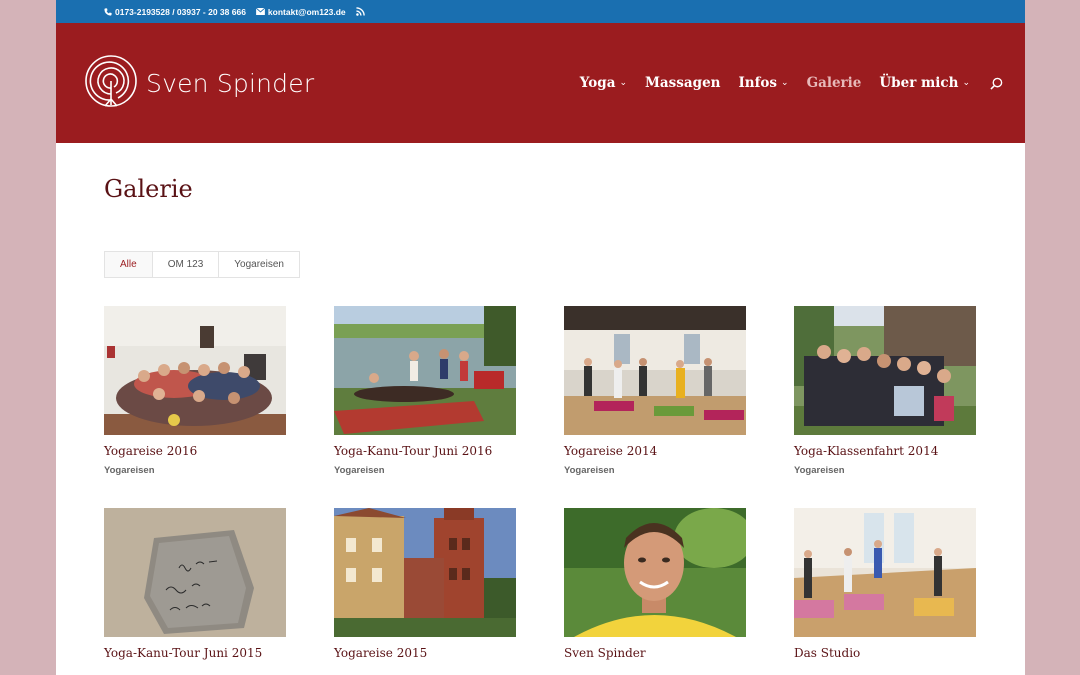 This screenshot has width=1080, height=675. What do you see at coordinates (425, 451) in the screenshot?
I see `gallery-item-title: Yoga-Kanu-Tour Juni 2016` at bounding box center [425, 451].